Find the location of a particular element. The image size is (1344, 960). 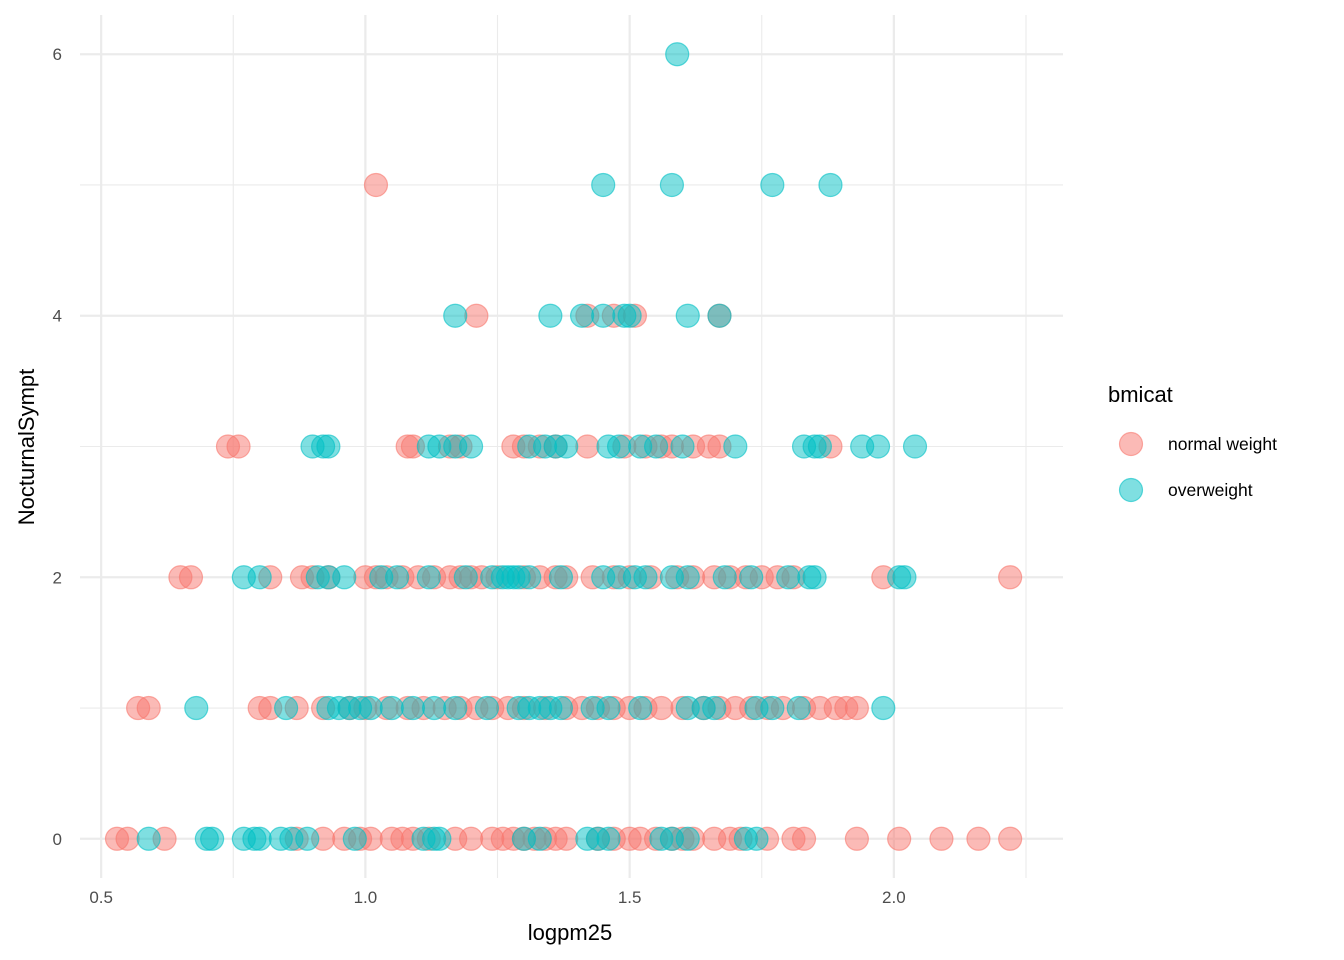

y-tick-label: 4 is located at coordinates (57, 316).